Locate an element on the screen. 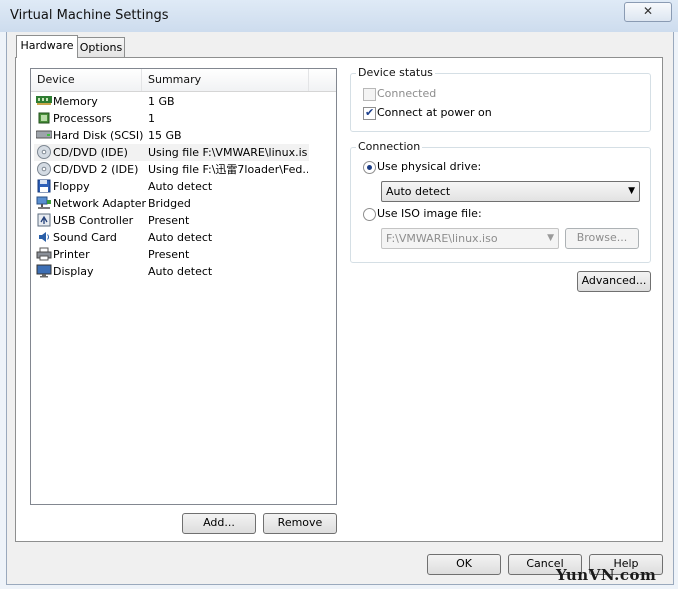 This screenshot has height=589, width=678. device-summary: 15 GB is located at coordinates (165, 135).